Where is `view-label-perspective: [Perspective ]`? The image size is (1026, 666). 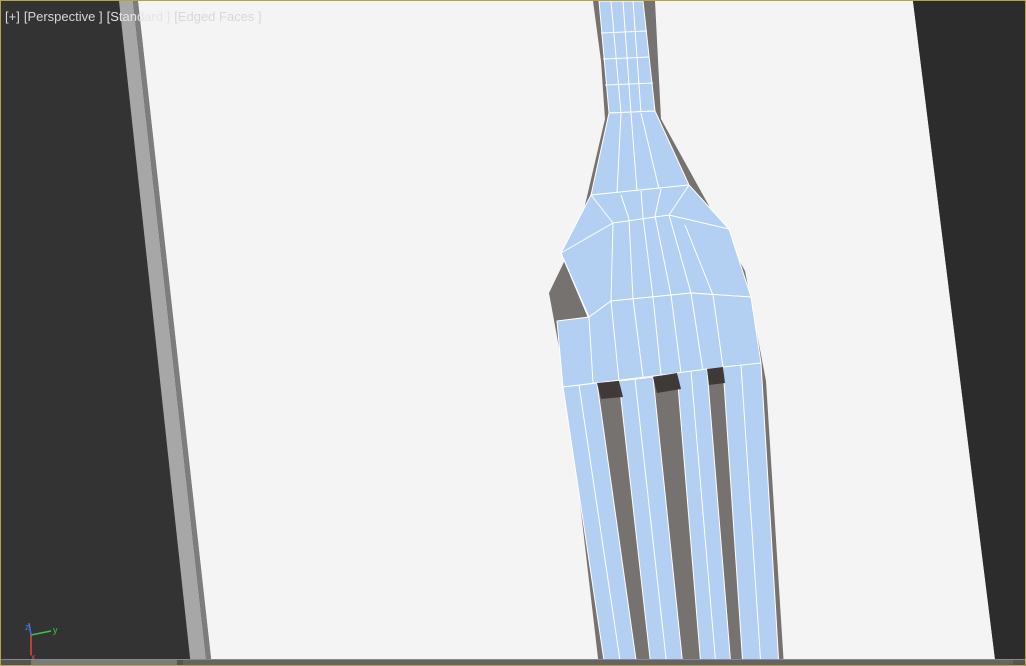
view-label-perspective: [Perspective ] is located at coordinates (63, 17).